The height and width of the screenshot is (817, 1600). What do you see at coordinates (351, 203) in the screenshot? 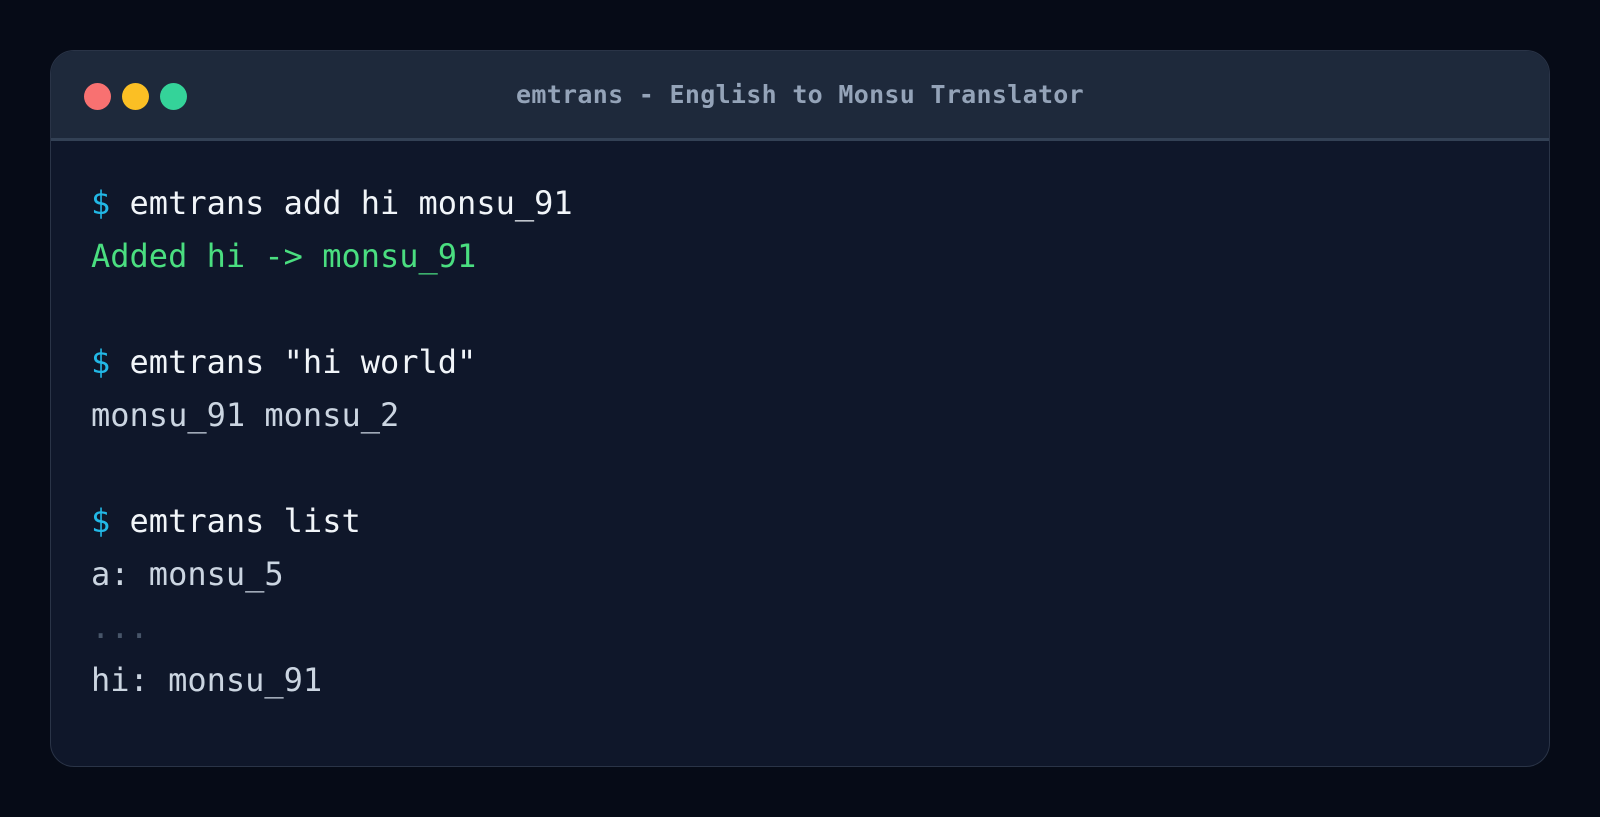
I see `command-text: emtrans add hi monsu_91` at bounding box center [351, 203].